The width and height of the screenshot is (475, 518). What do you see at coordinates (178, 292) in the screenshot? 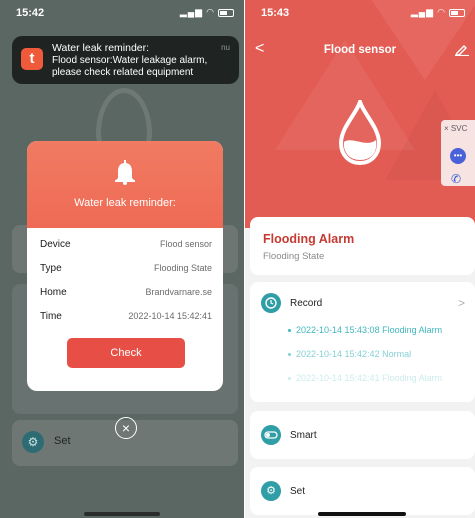
I see `row-value: Brandvarnare.se` at bounding box center [178, 292].